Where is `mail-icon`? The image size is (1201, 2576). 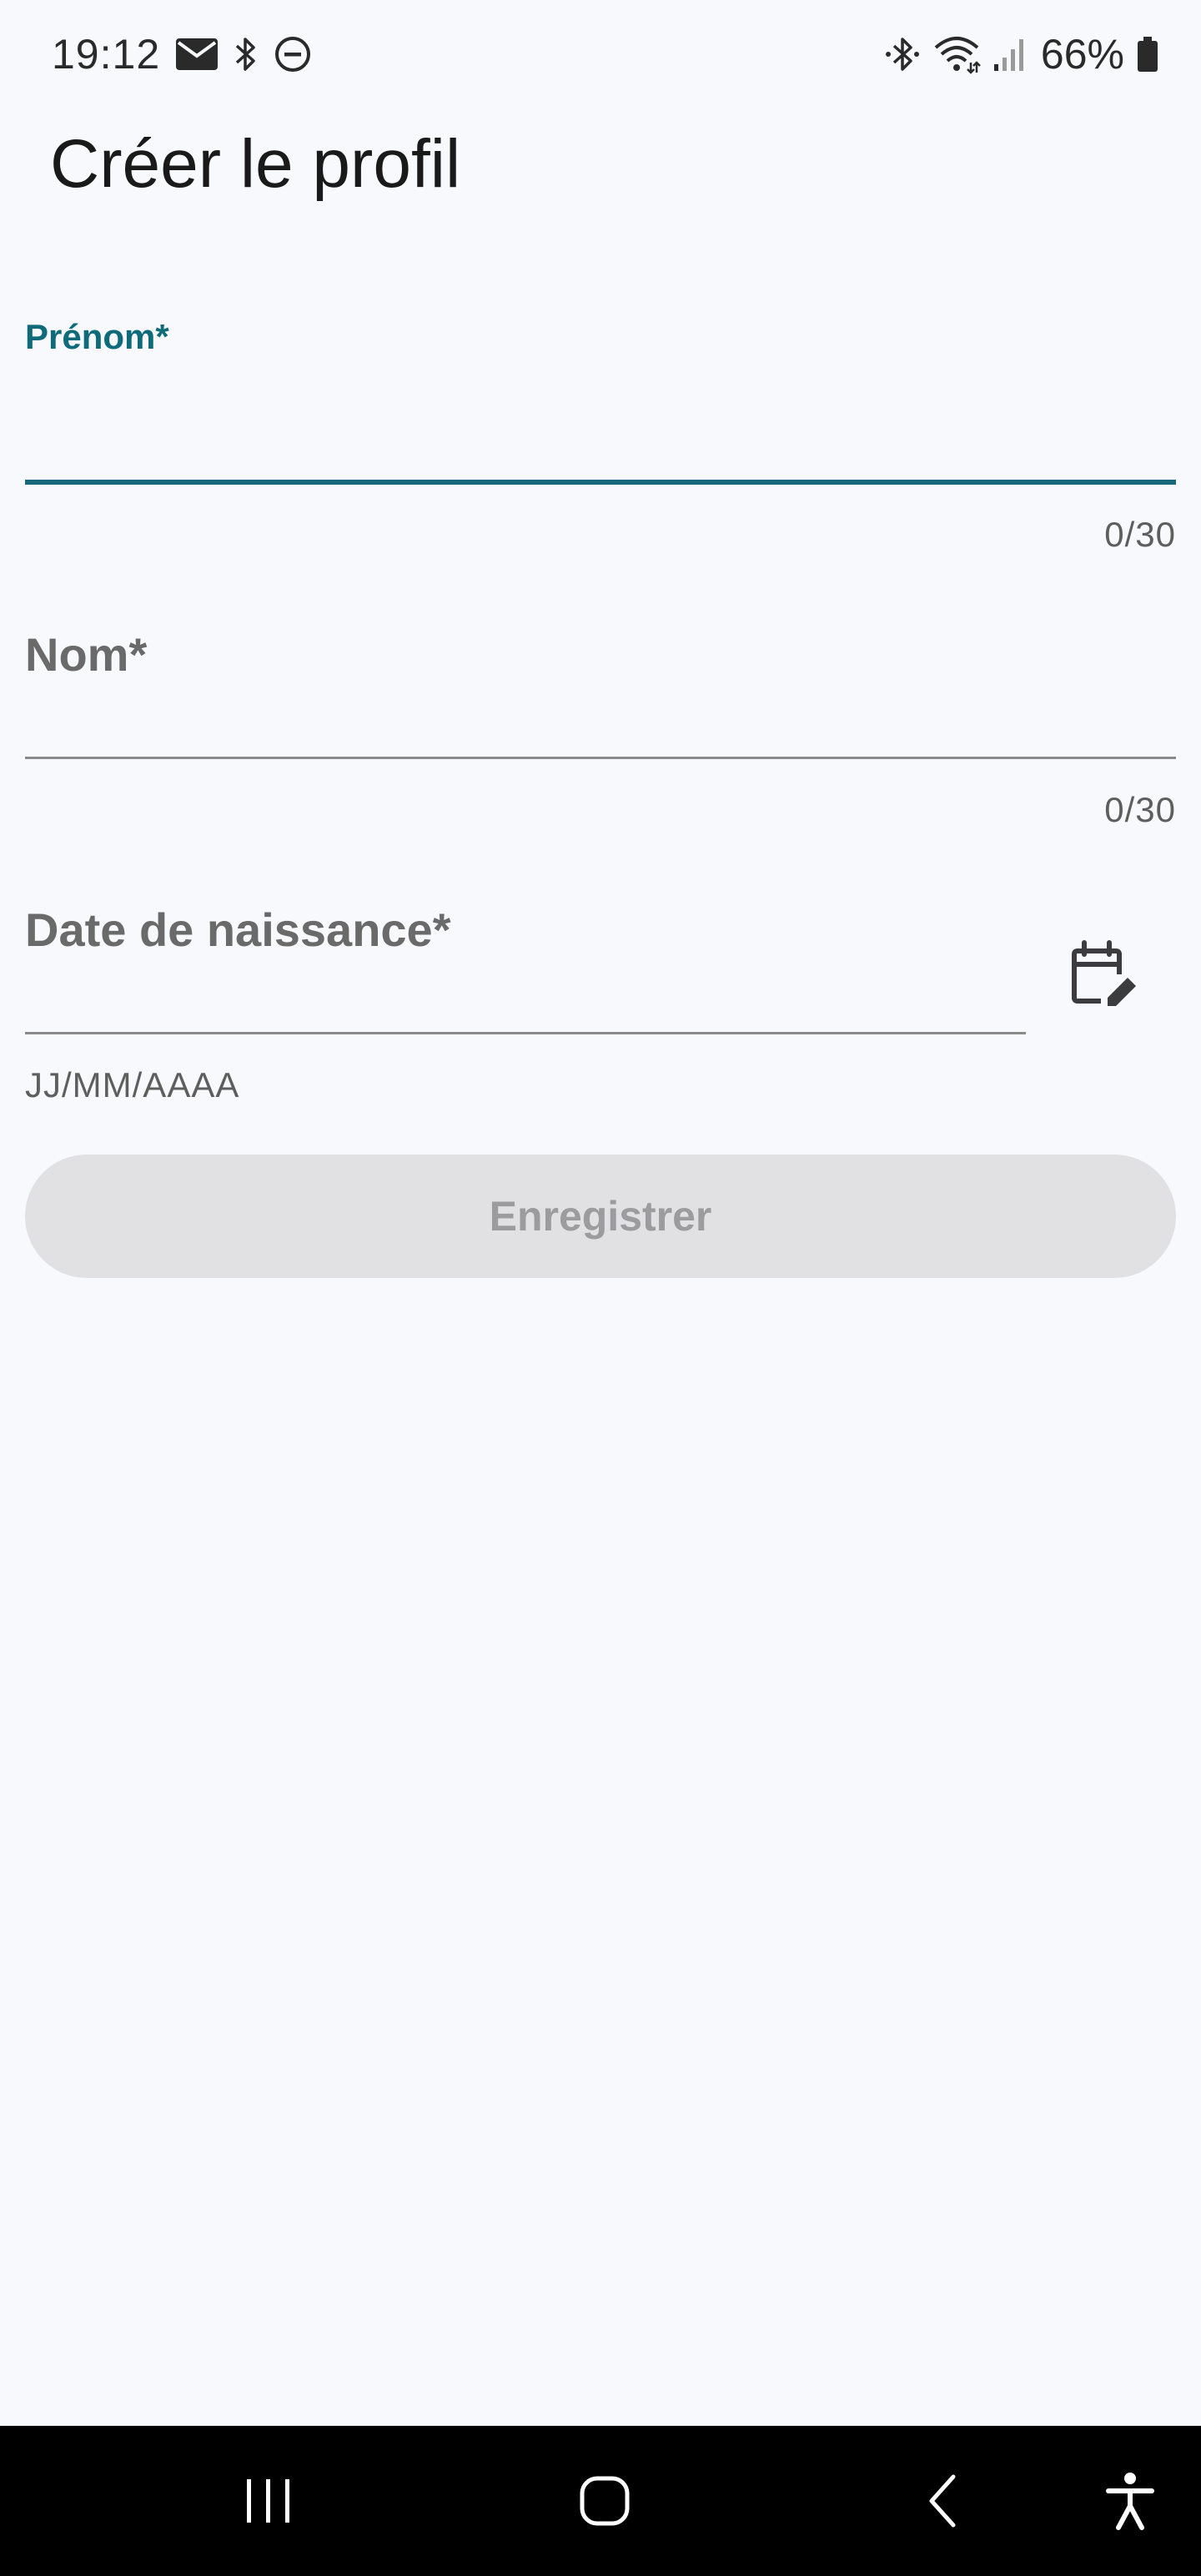 mail-icon is located at coordinates (197, 54).